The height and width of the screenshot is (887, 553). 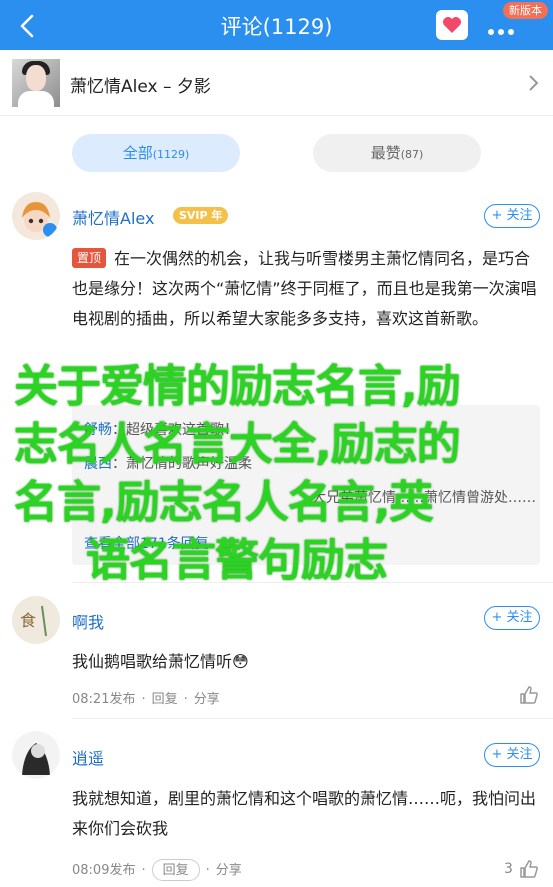 I want to click on tab-most-liked: 最赞(87), so click(x=397, y=153).